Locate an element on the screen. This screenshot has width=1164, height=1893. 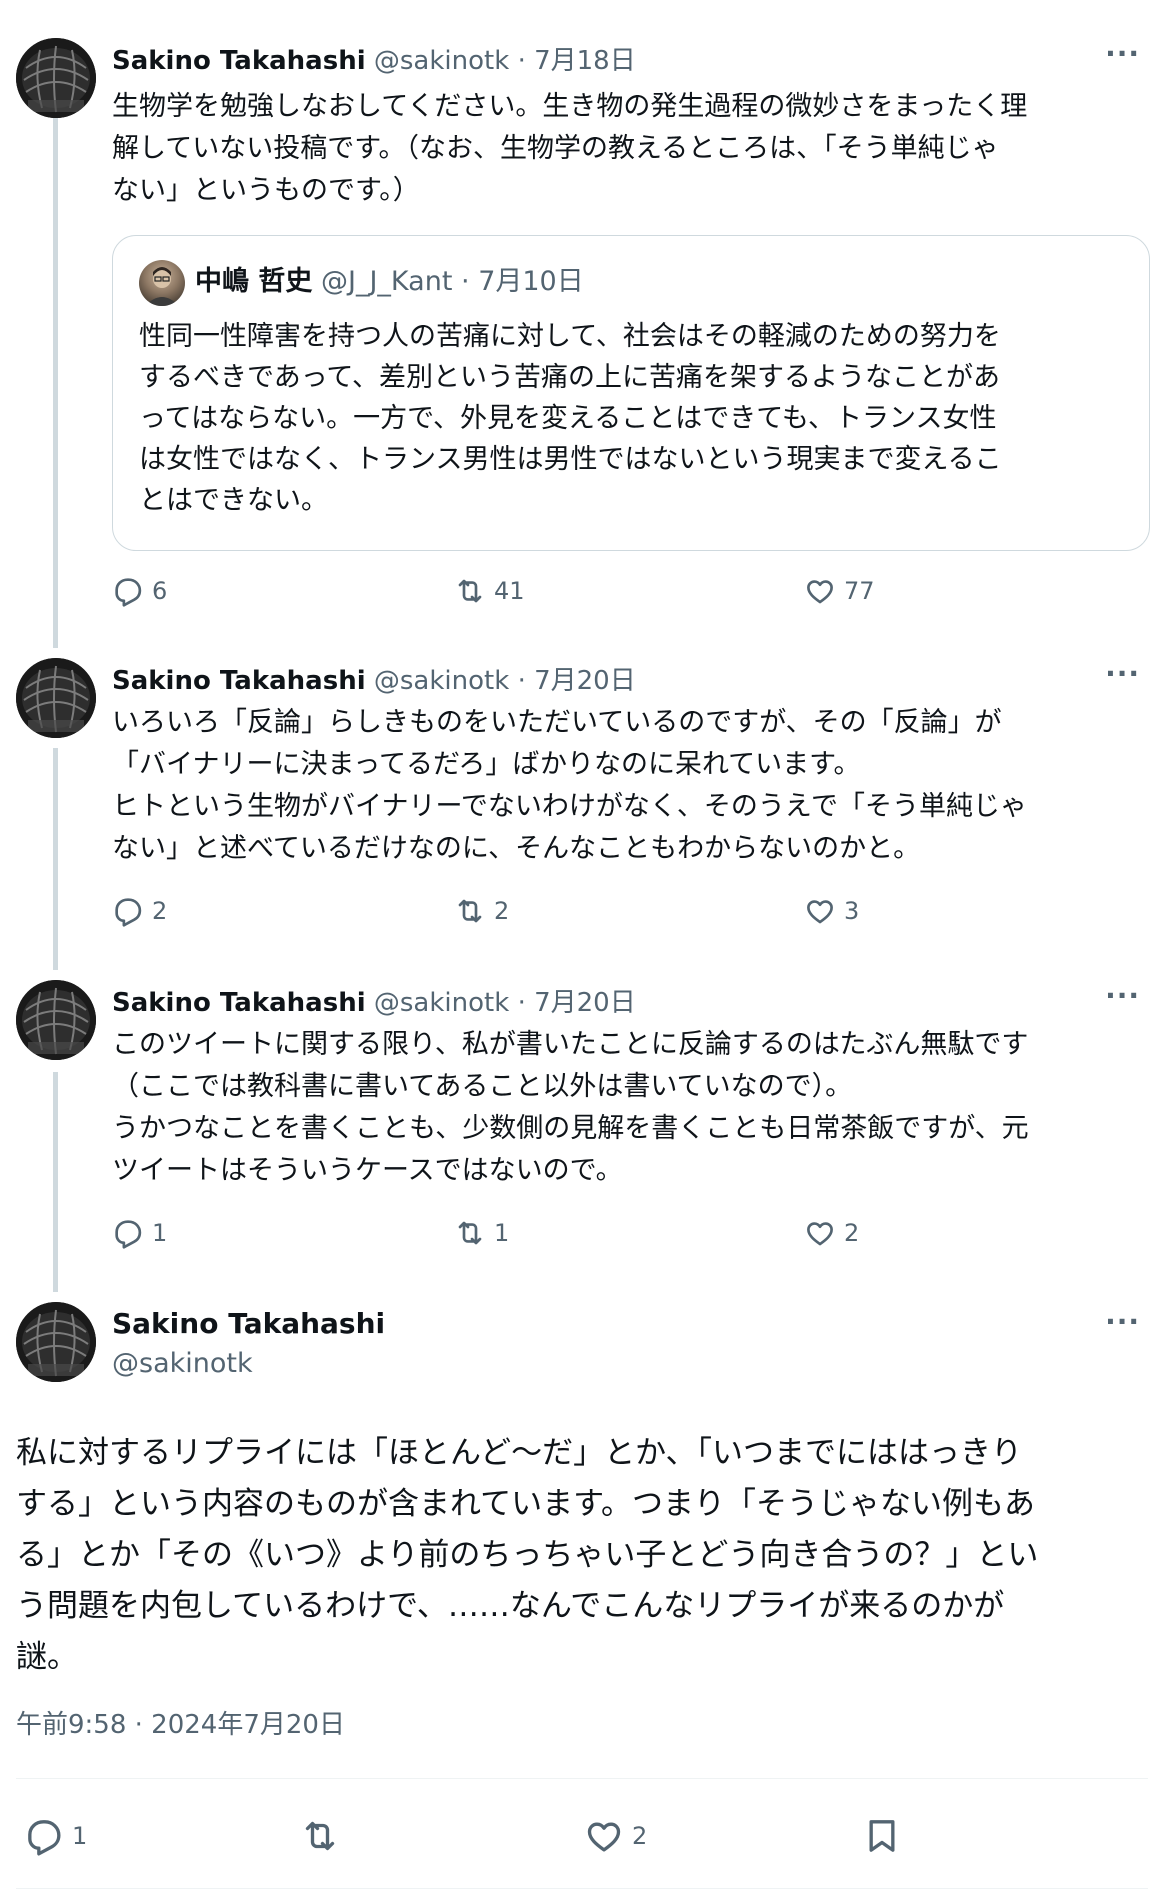
retweet-button: 41 is located at coordinates (489, 591).